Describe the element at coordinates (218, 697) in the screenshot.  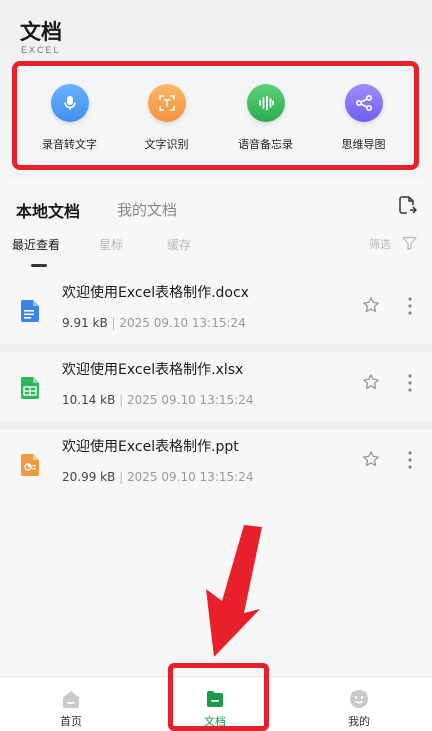
I see `highlight-box` at that location.